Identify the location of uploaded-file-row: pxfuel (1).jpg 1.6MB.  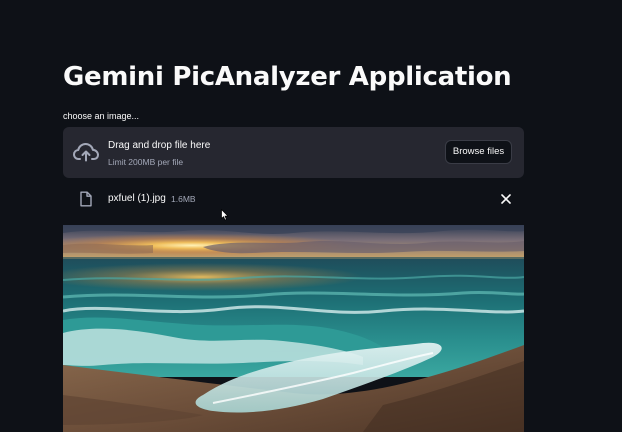
(293, 199).